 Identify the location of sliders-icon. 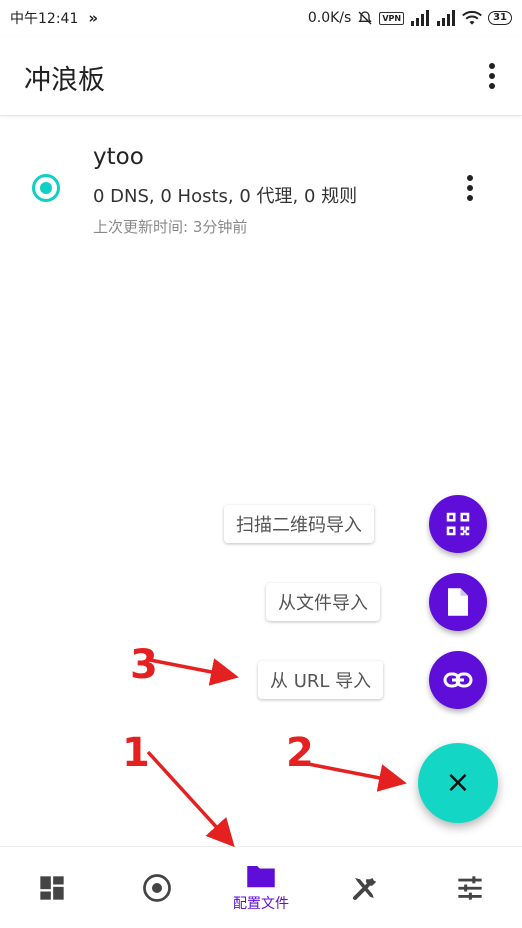
(470, 887).